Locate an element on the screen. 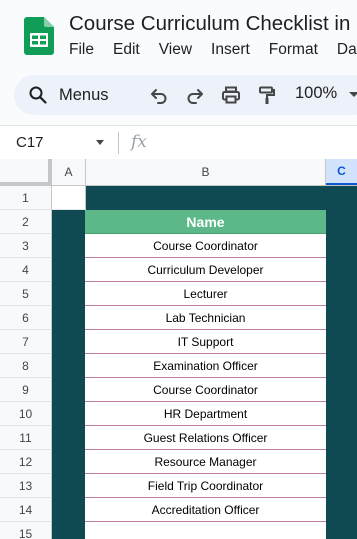 This screenshot has height=539, width=357. table-row: IT Support is located at coordinates (205, 342).